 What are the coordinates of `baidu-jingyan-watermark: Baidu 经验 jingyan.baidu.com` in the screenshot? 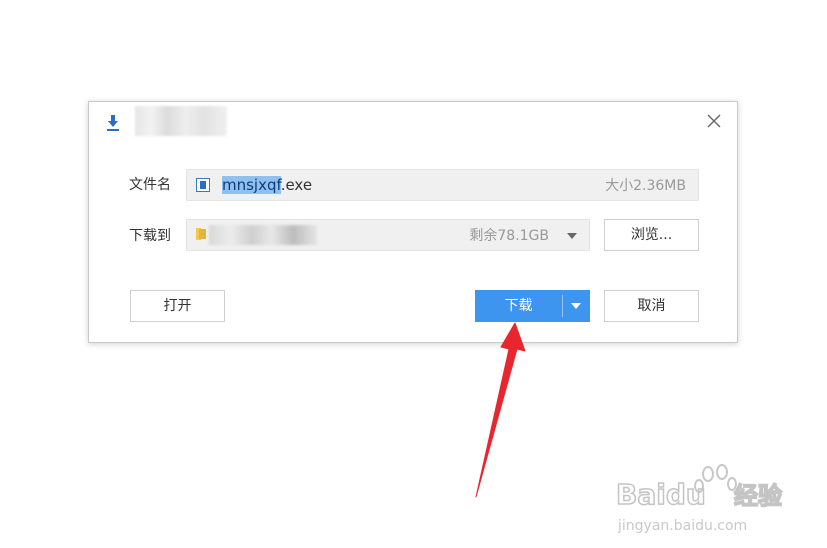 It's located at (699, 499).